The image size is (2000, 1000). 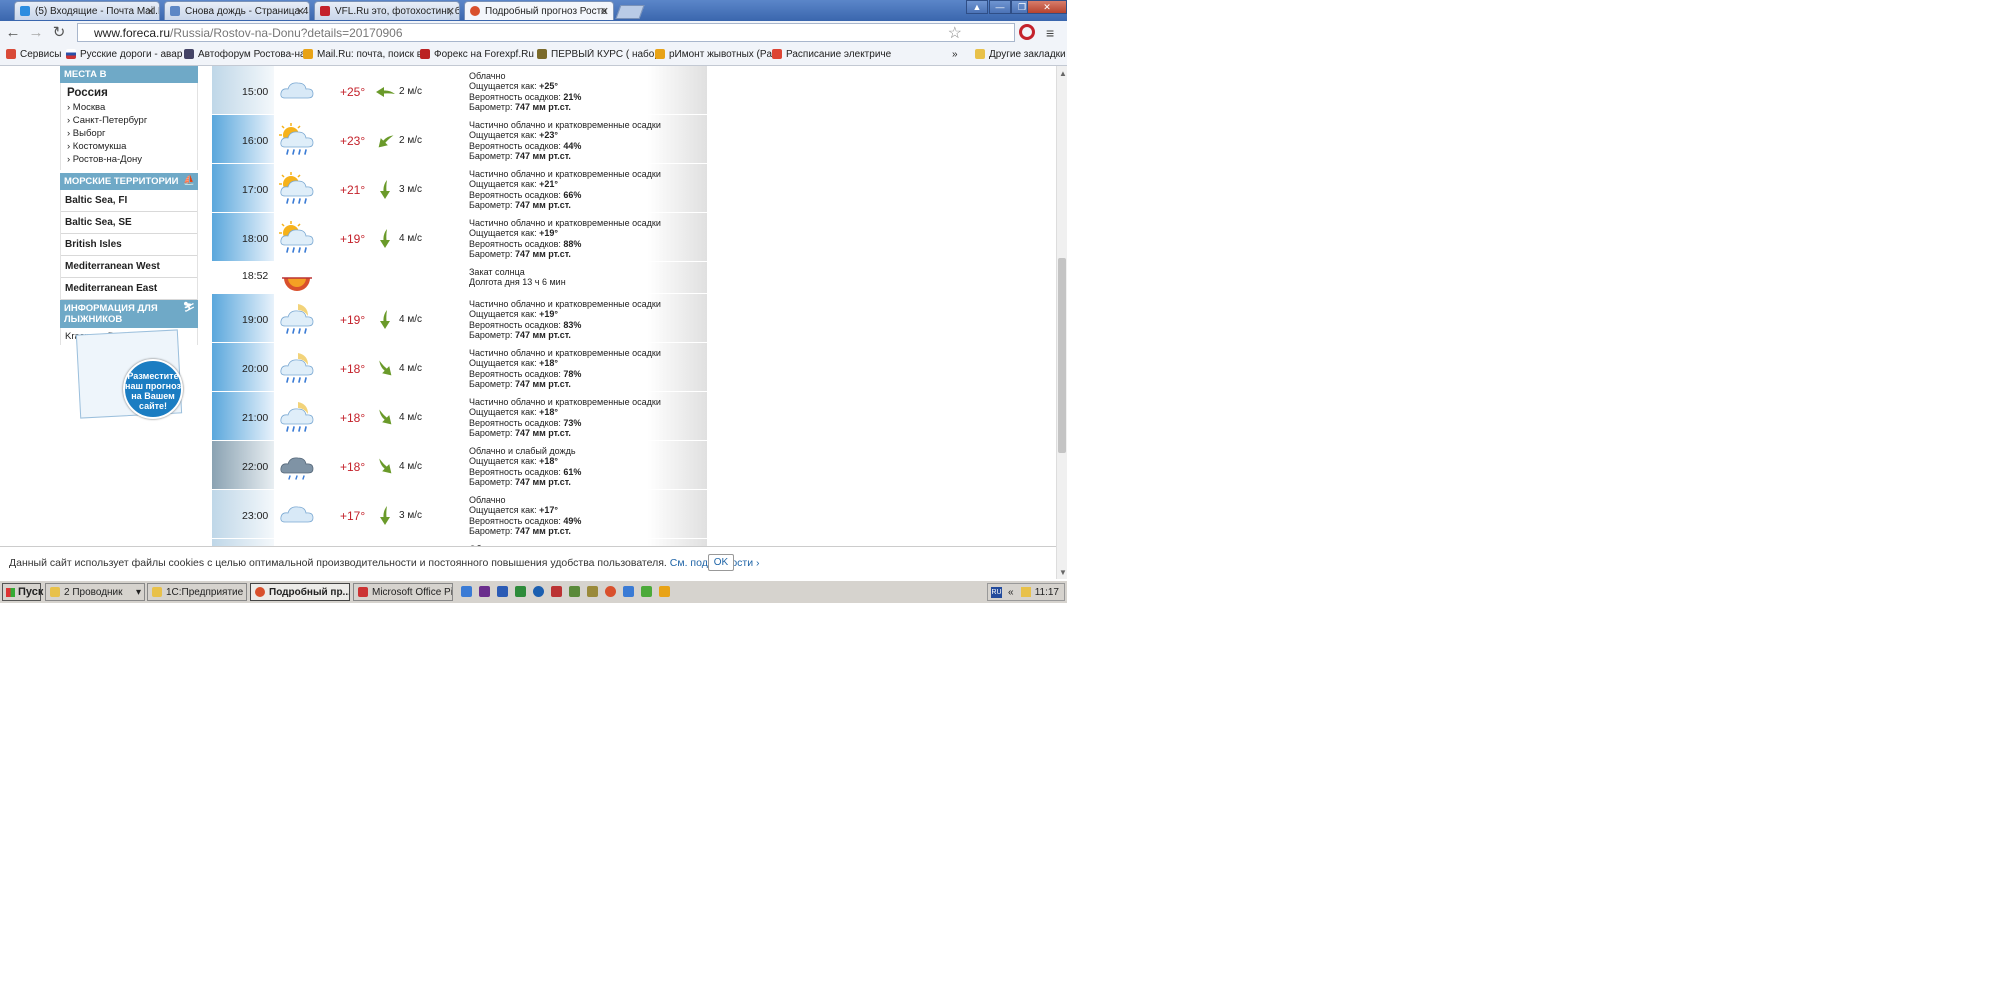 What do you see at coordinates (189, 180) in the screenshot?
I see `sailboat-icon: ⛵` at bounding box center [189, 180].